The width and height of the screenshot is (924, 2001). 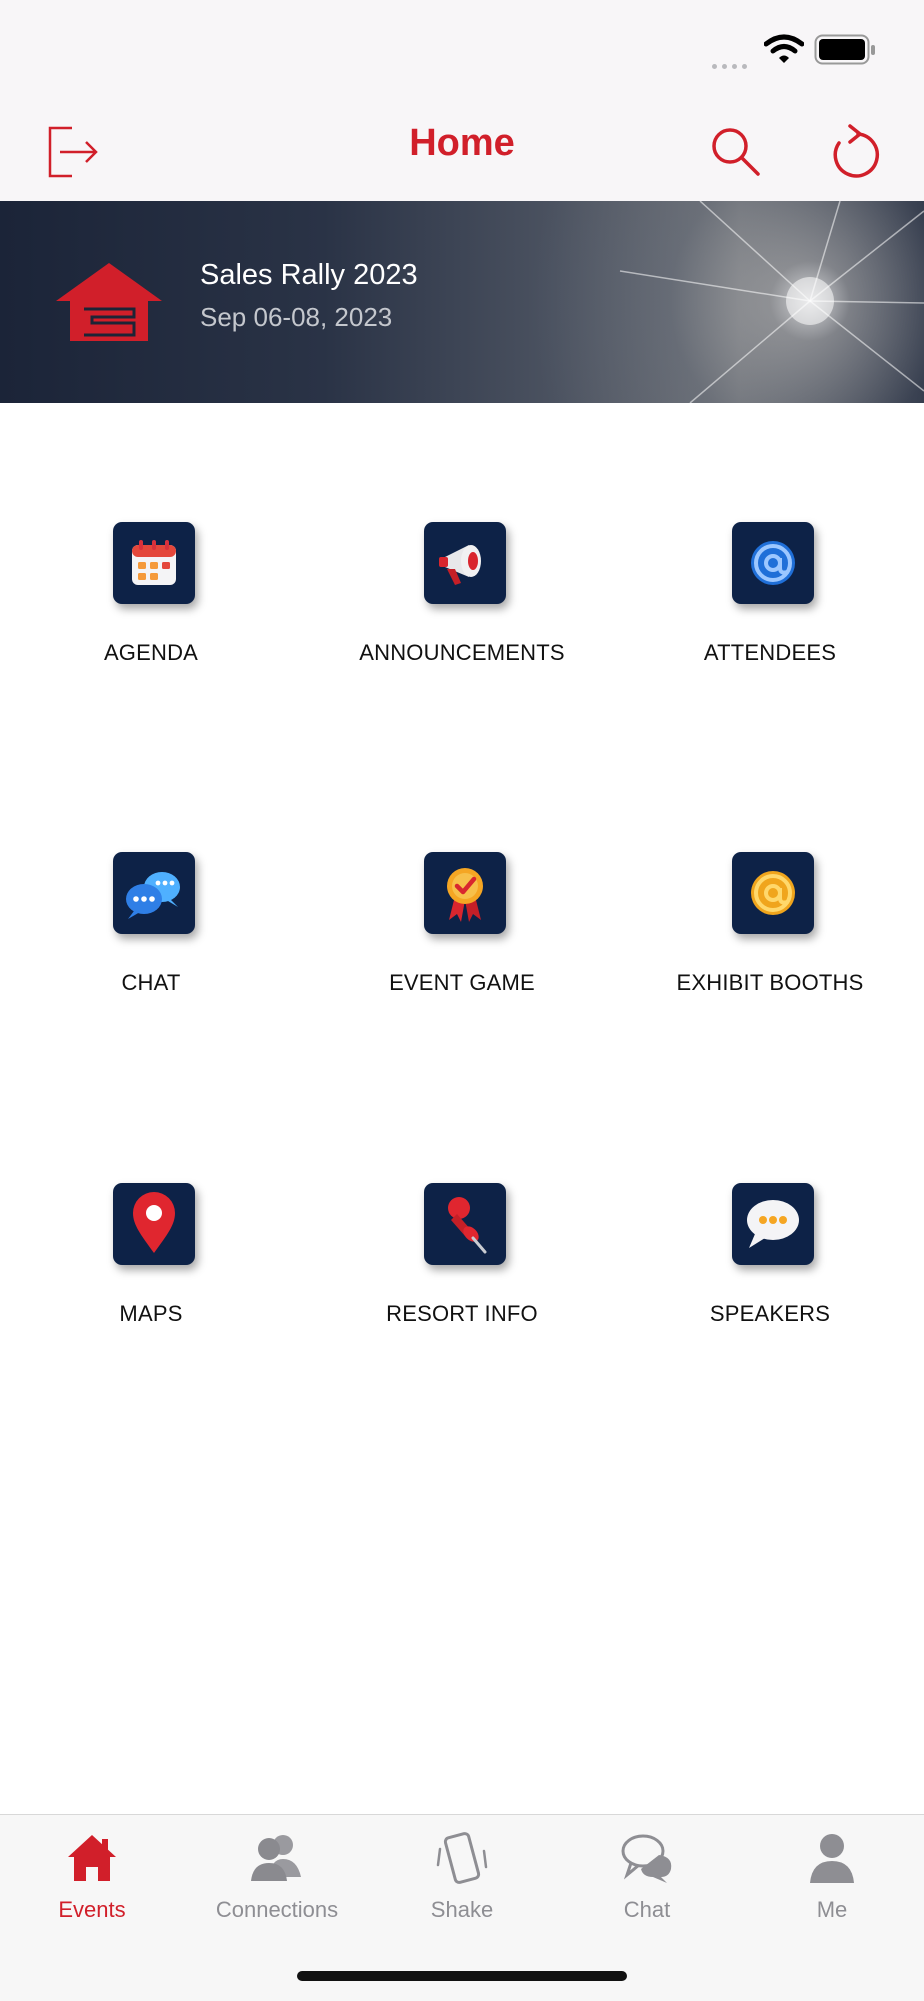 What do you see at coordinates (462, 942) in the screenshot?
I see `tile-event-game: EVENT GAME` at bounding box center [462, 942].